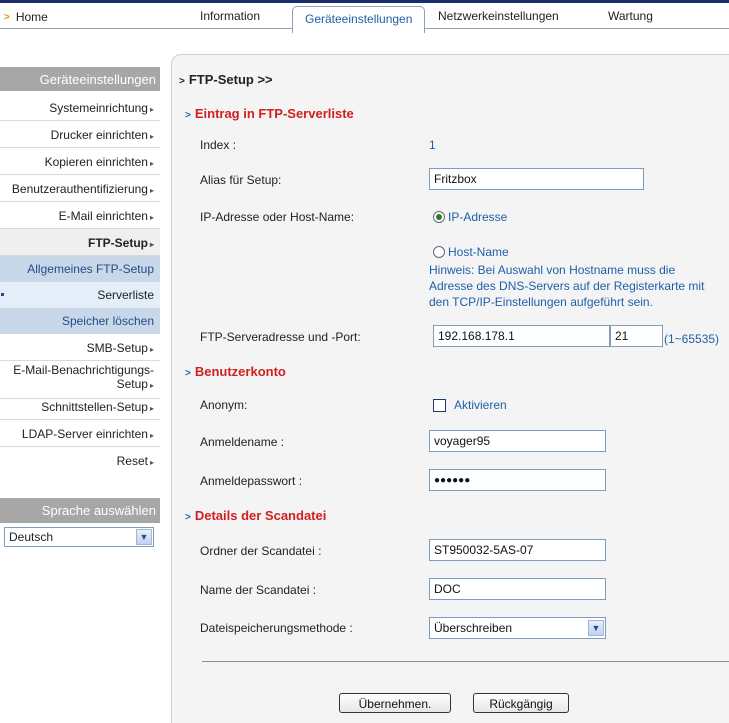  I want to click on undo-button: Rückgängig, so click(521, 703).